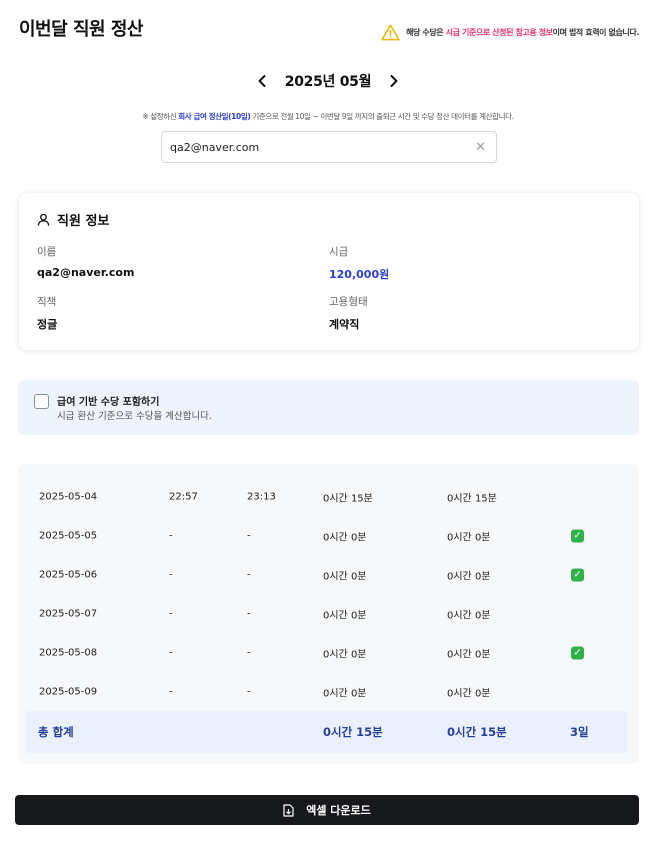 Image resolution: width=656 pixels, height=841 pixels. What do you see at coordinates (68, 574) in the screenshot?
I see `row-date: 2025-05-06` at bounding box center [68, 574].